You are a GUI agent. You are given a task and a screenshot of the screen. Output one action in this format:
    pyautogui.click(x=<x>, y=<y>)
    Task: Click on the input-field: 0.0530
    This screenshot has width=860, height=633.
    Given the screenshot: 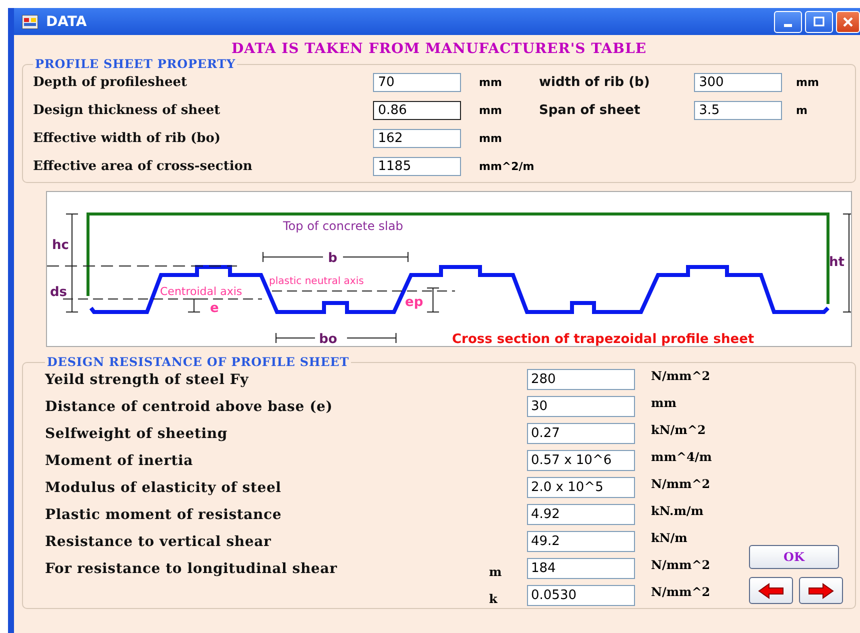 What is the action you would take?
    pyautogui.click(x=581, y=595)
    